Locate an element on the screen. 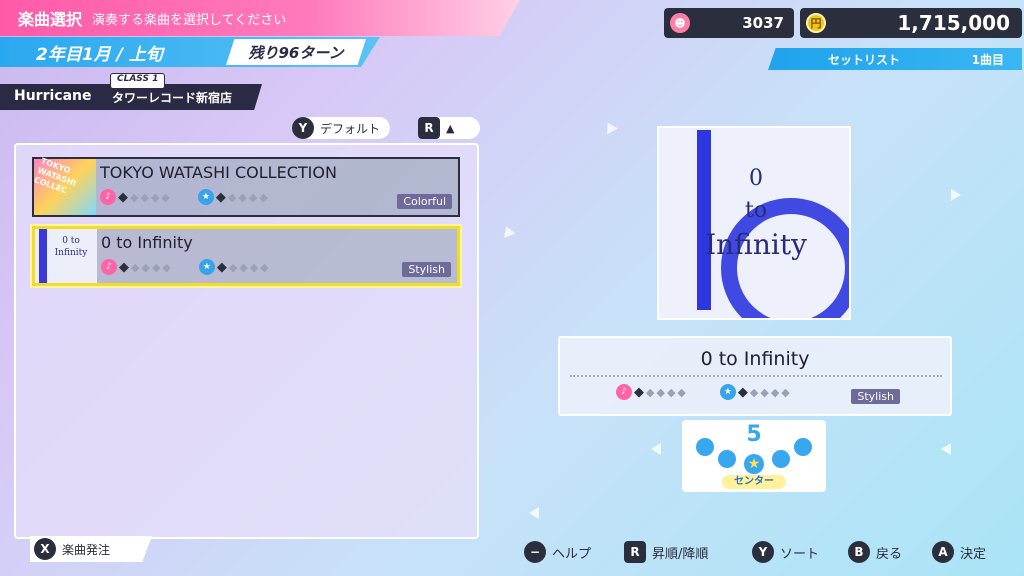  song-thumbnail: 0 to Infinity is located at coordinates (66, 256).